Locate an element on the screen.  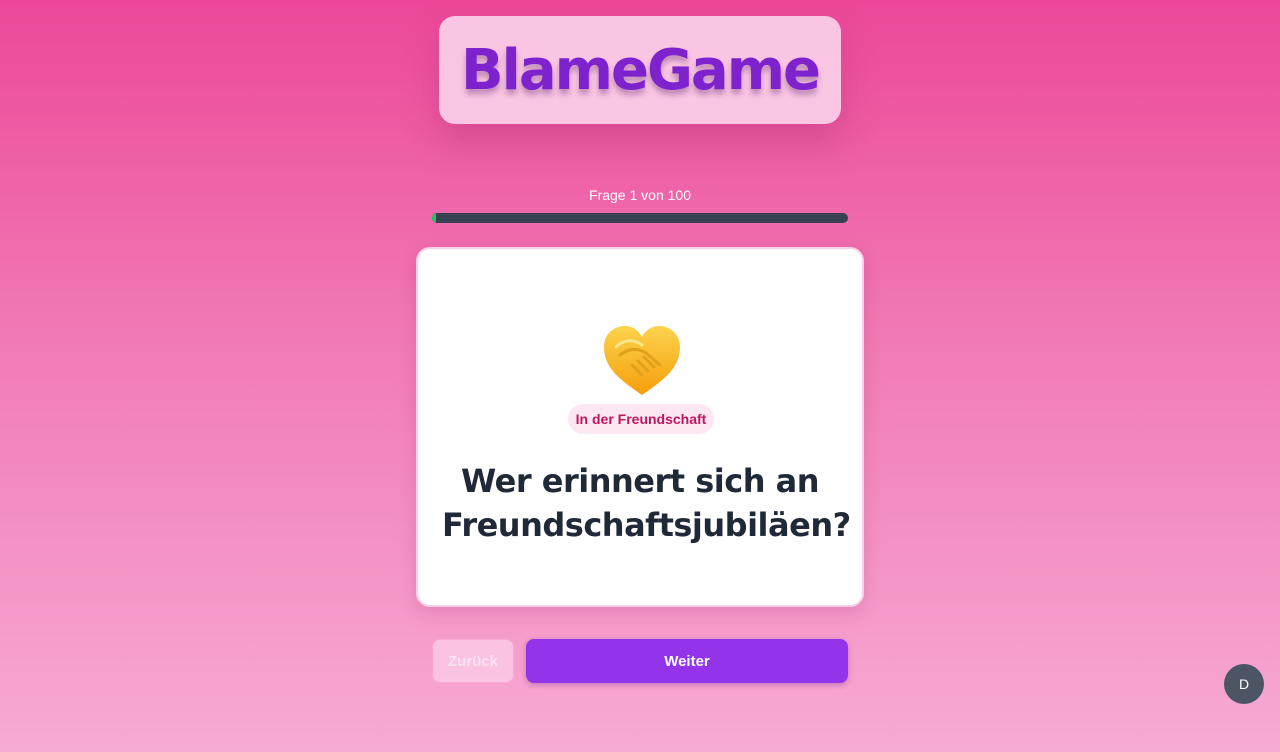
back-button: Zurück is located at coordinates (473, 661).